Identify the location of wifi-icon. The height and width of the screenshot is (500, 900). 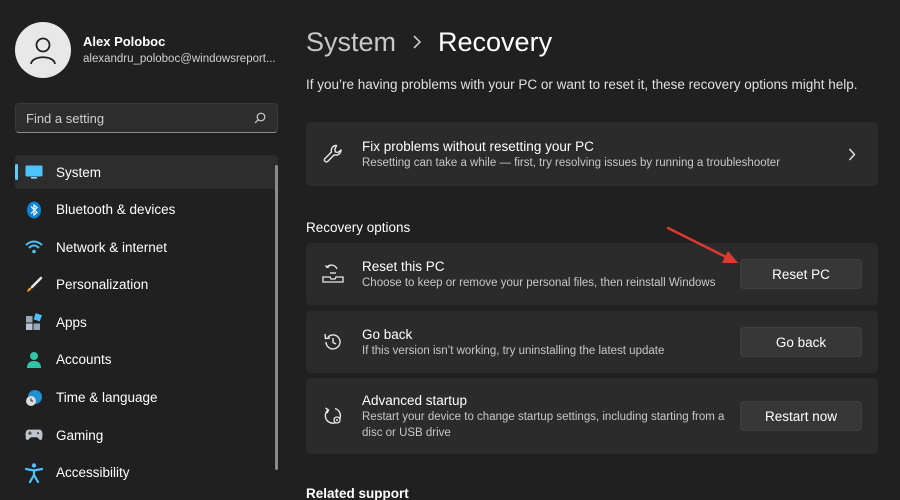
(34, 247).